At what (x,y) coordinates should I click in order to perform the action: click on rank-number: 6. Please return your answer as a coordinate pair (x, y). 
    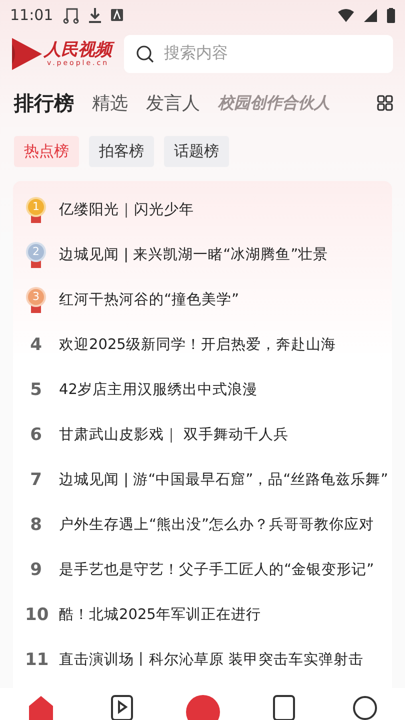
    Looking at the image, I should click on (36, 434).